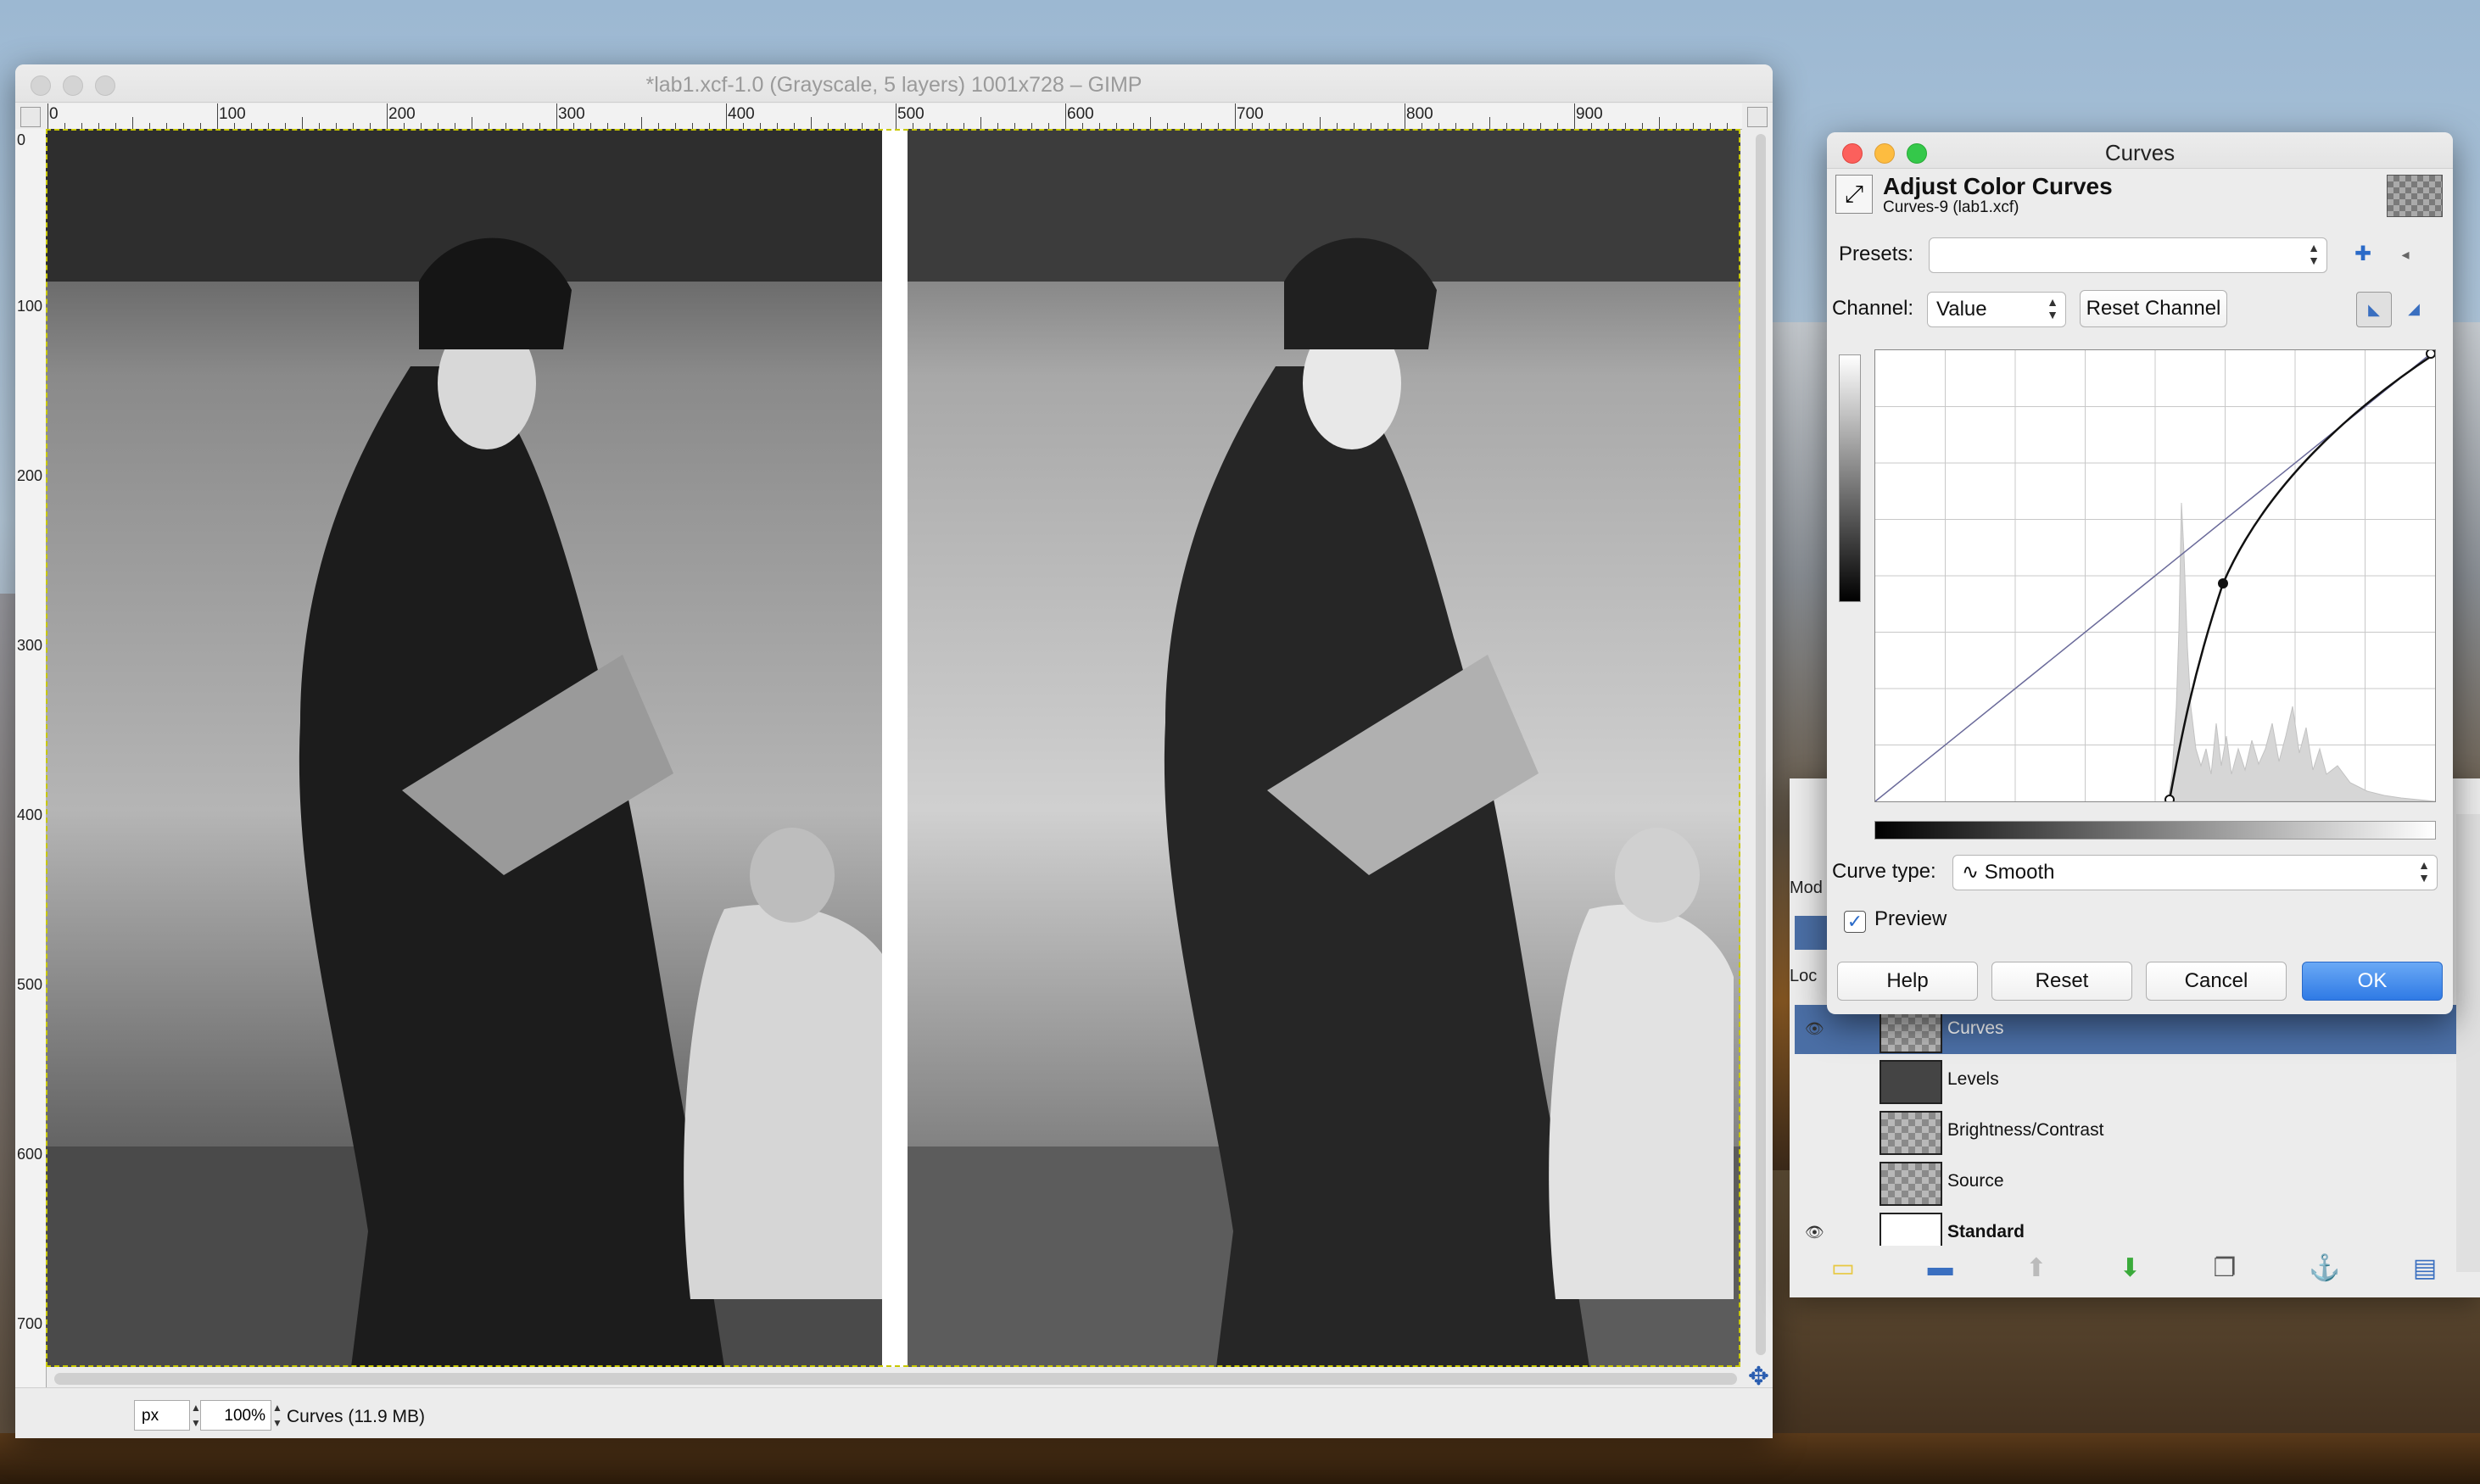 Image resolution: width=2480 pixels, height=1484 pixels. I want to click on layer-row-source: Source, so click(2125, 1183).